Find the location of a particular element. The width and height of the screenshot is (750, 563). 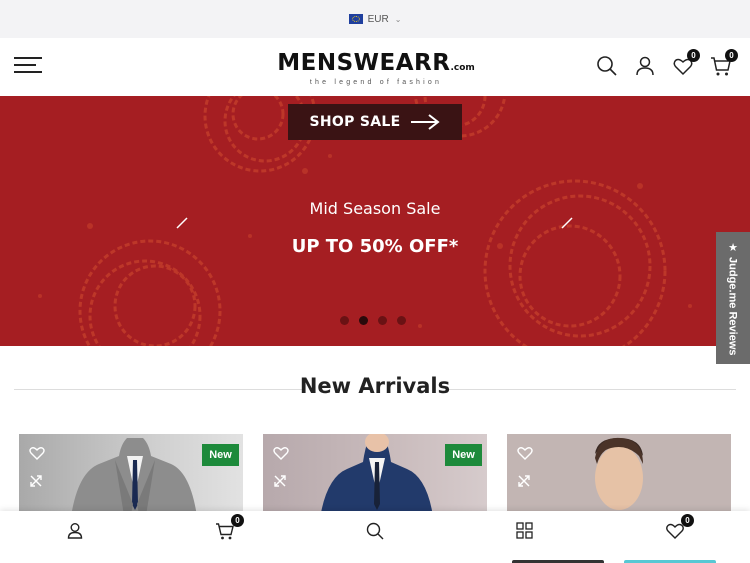

site-header: MENSWEARR.com the legend of fashion 0 0 is located at coordinates (375, 67).